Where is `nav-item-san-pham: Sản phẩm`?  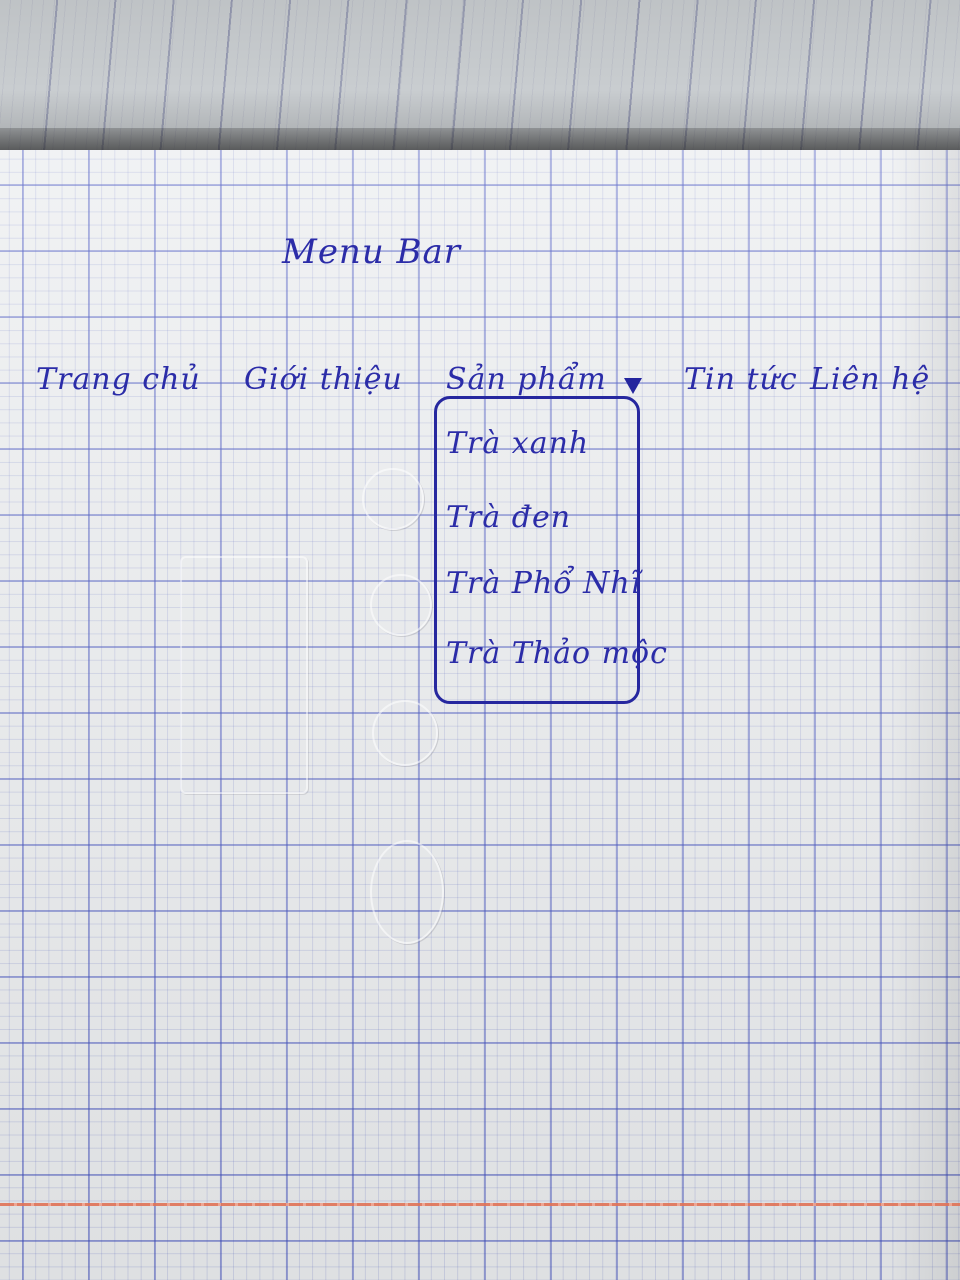
nav-item-san-pham: Sản phẩm is located at coordinates (526, 379).